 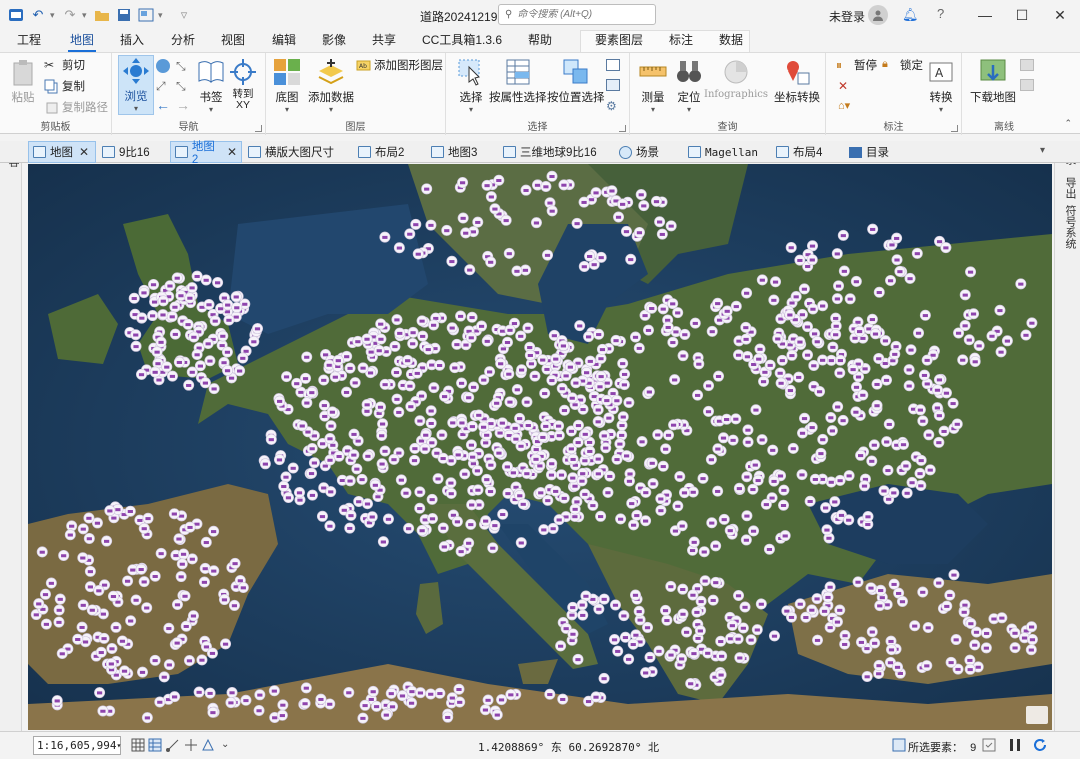 What do you see at coordinates (611, 106) in the screenshot?
I see `zoom-to-selection-icon: ⚙` at bounding box center [611, 106].